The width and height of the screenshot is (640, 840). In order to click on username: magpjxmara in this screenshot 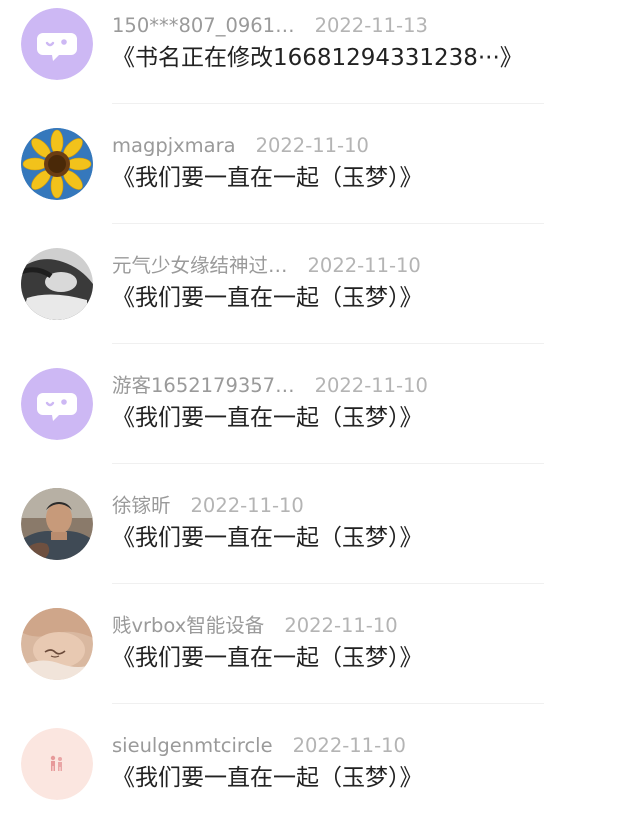, I will do `click(174, 146)`.